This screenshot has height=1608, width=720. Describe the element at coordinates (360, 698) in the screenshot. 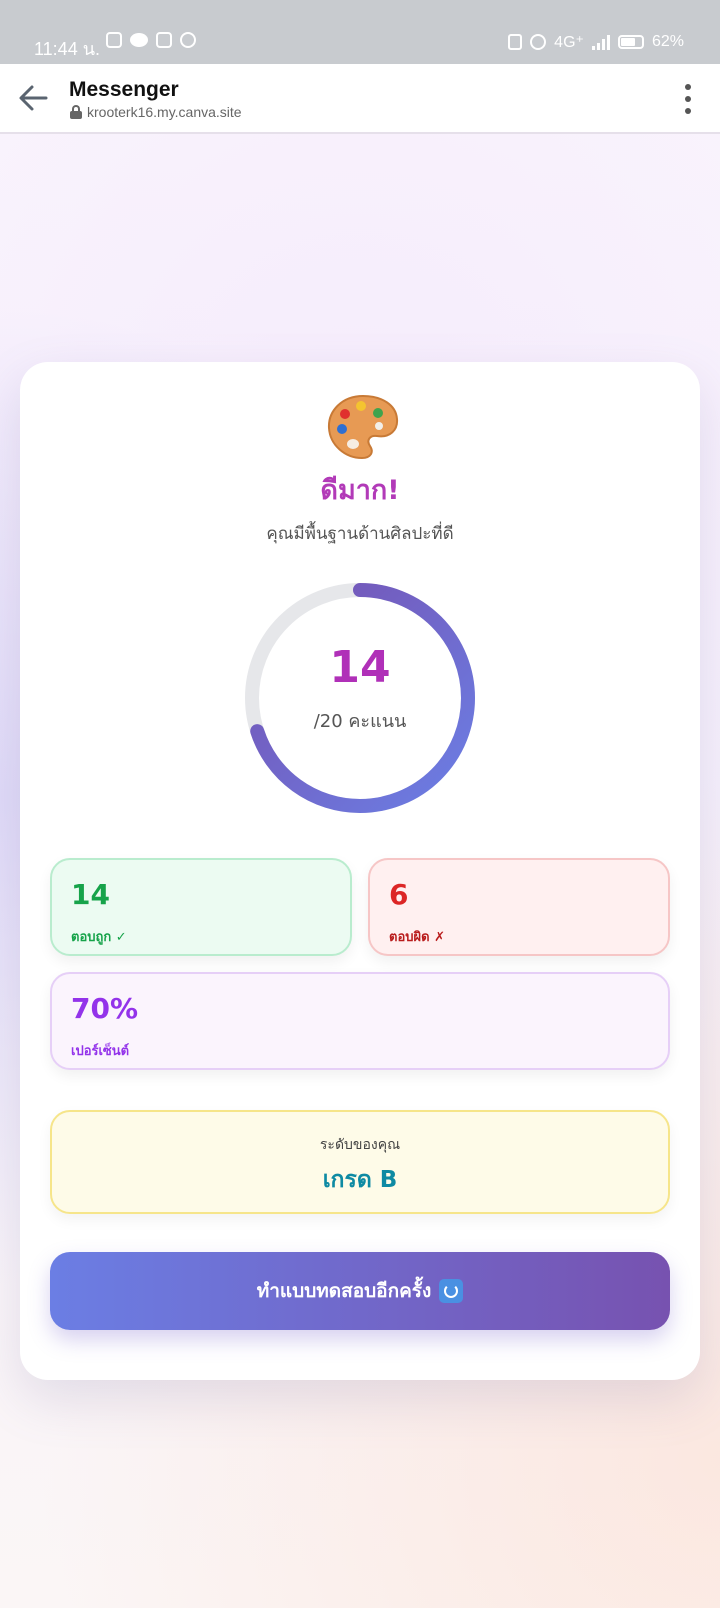

I see `score-ring: 14 /20 คะแนน` at that location.